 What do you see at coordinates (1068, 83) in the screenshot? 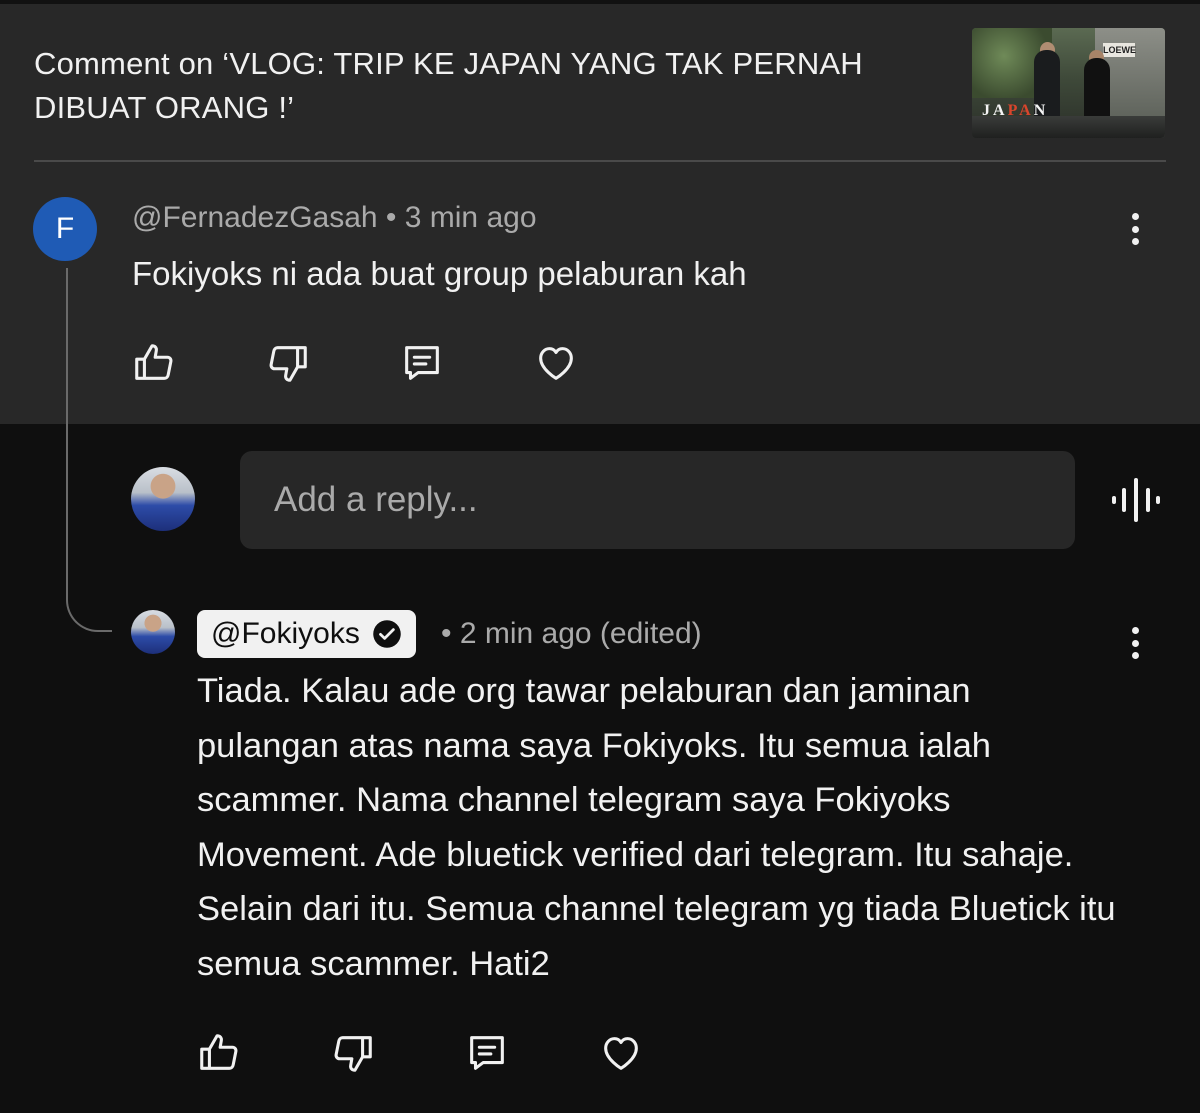
I see `video-thumbnail: LOEWE JAPAN` at bounding box center [1068, 83].